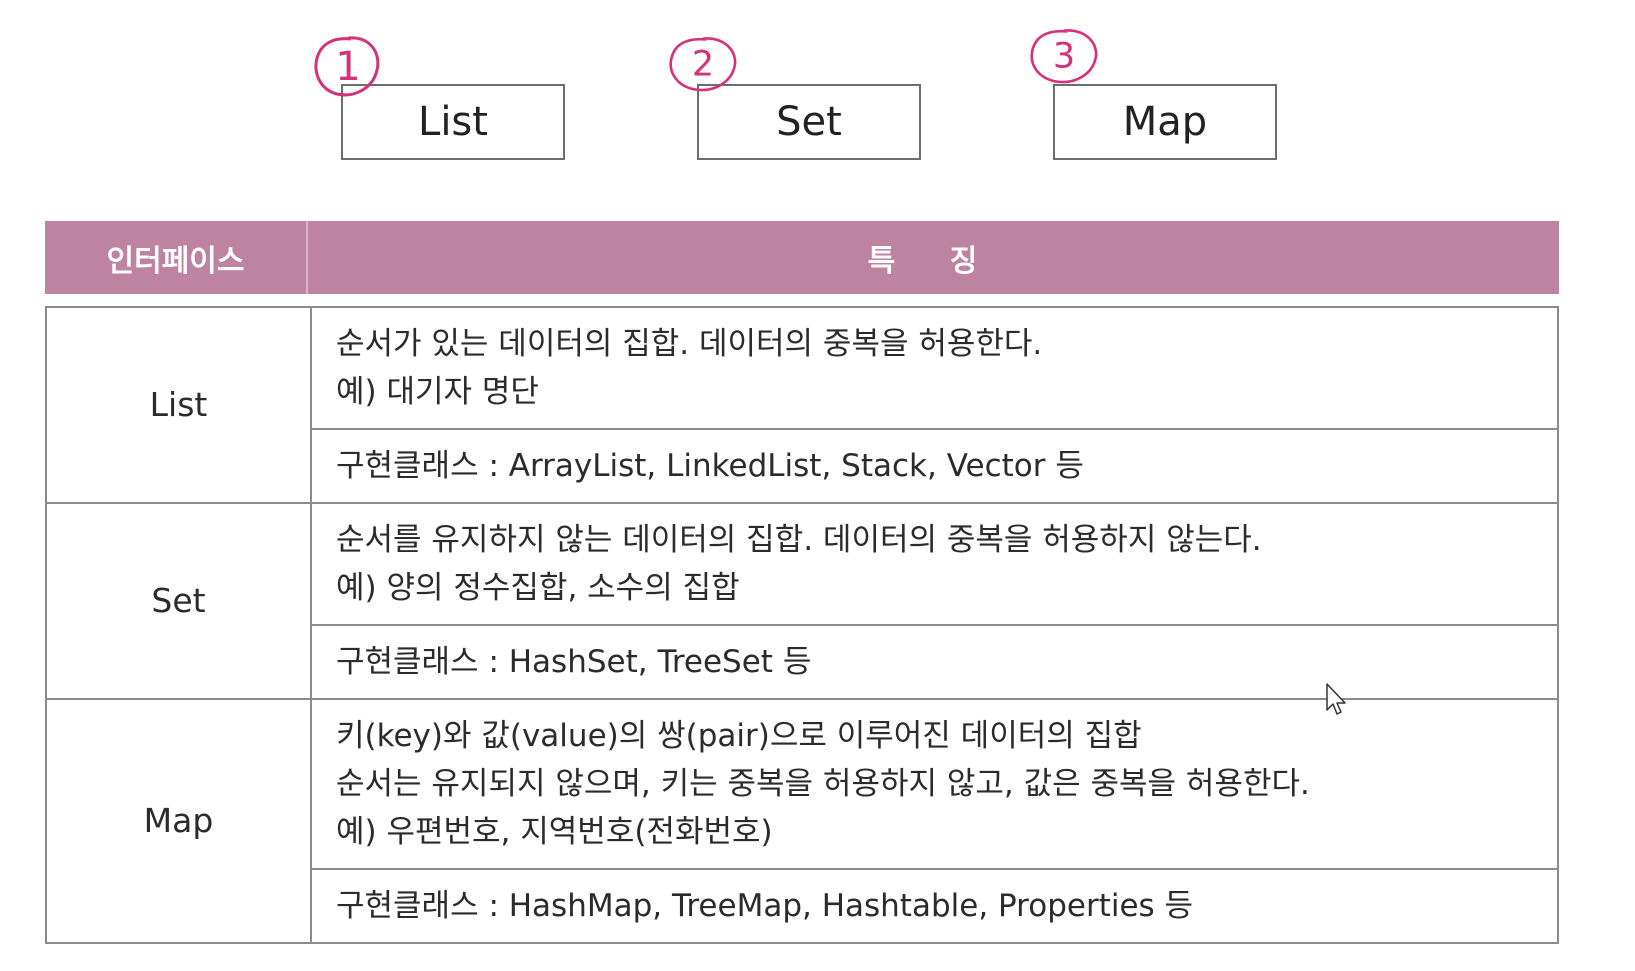 The image size is (1635, 971). What do you see at coordinates (538, 588) in the screenshot?
I see `description-line: 예) 양의 정수집합, 소수의 집합` at bounding box center [538, 588].